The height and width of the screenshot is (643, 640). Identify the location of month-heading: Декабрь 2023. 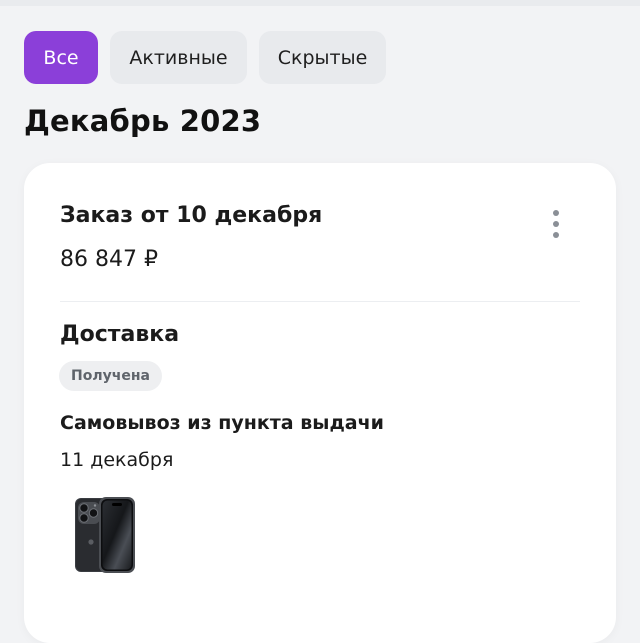
(143, 121).